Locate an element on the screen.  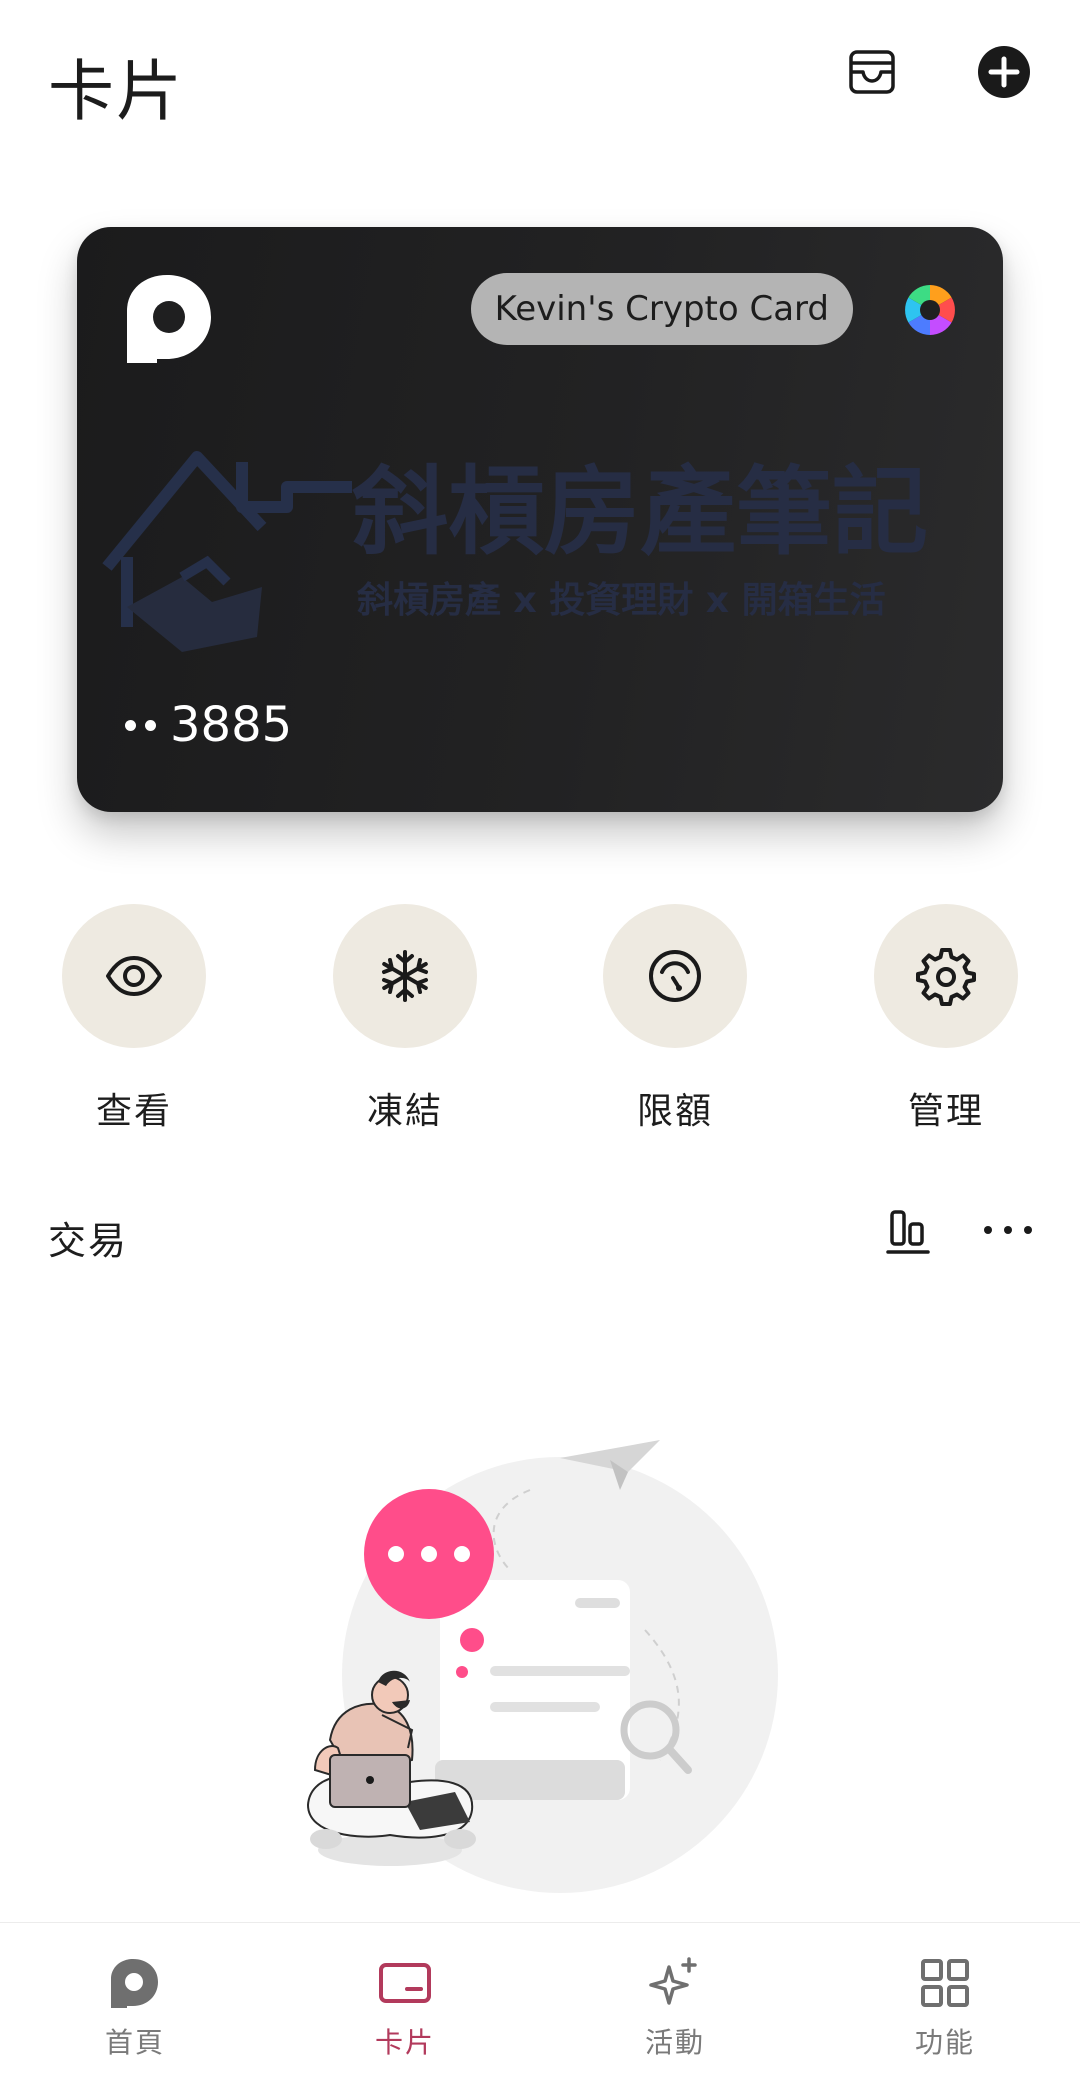
watermark-subtitle: 斜槓房產 x 投資理財 x 開箱生活 is located at coordinates (621, 600).